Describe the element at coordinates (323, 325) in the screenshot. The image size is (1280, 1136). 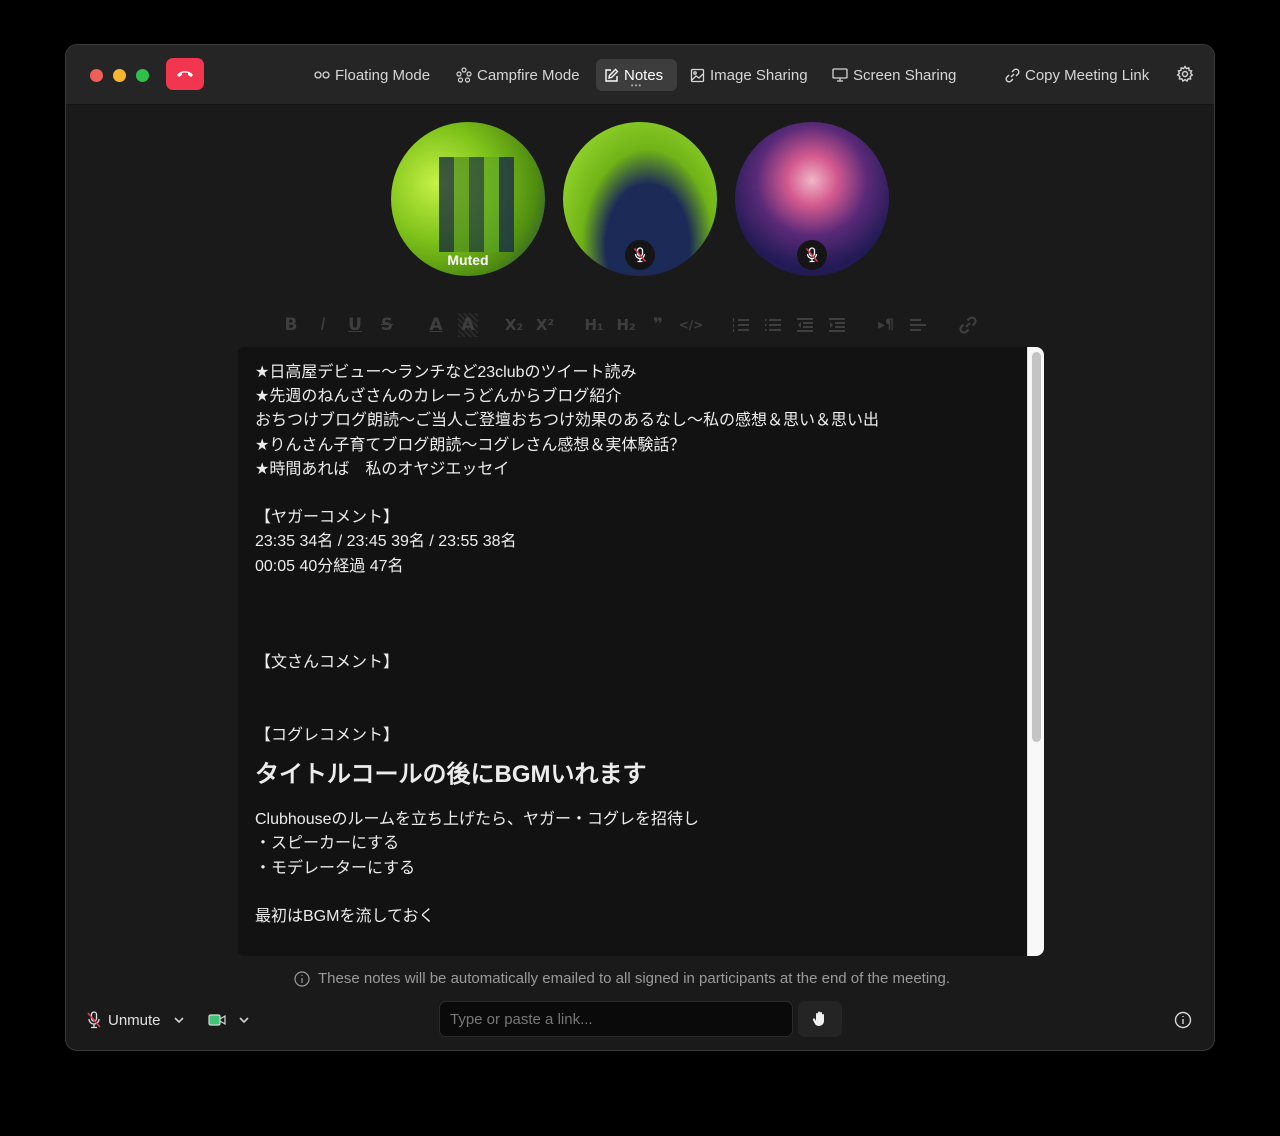
I see `italic-button: I` at that location.